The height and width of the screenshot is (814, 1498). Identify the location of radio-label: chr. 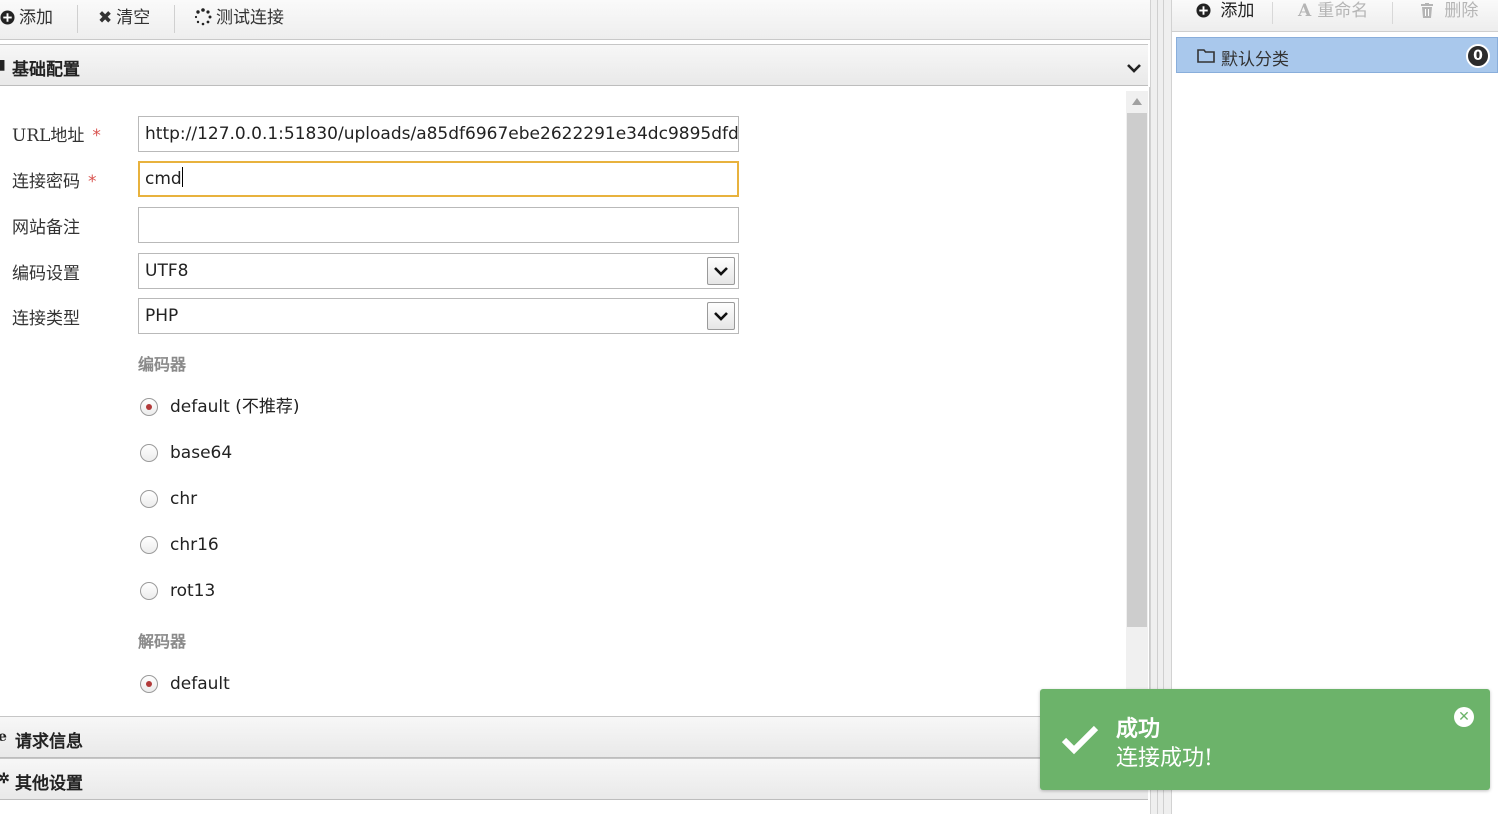
(184, 499).